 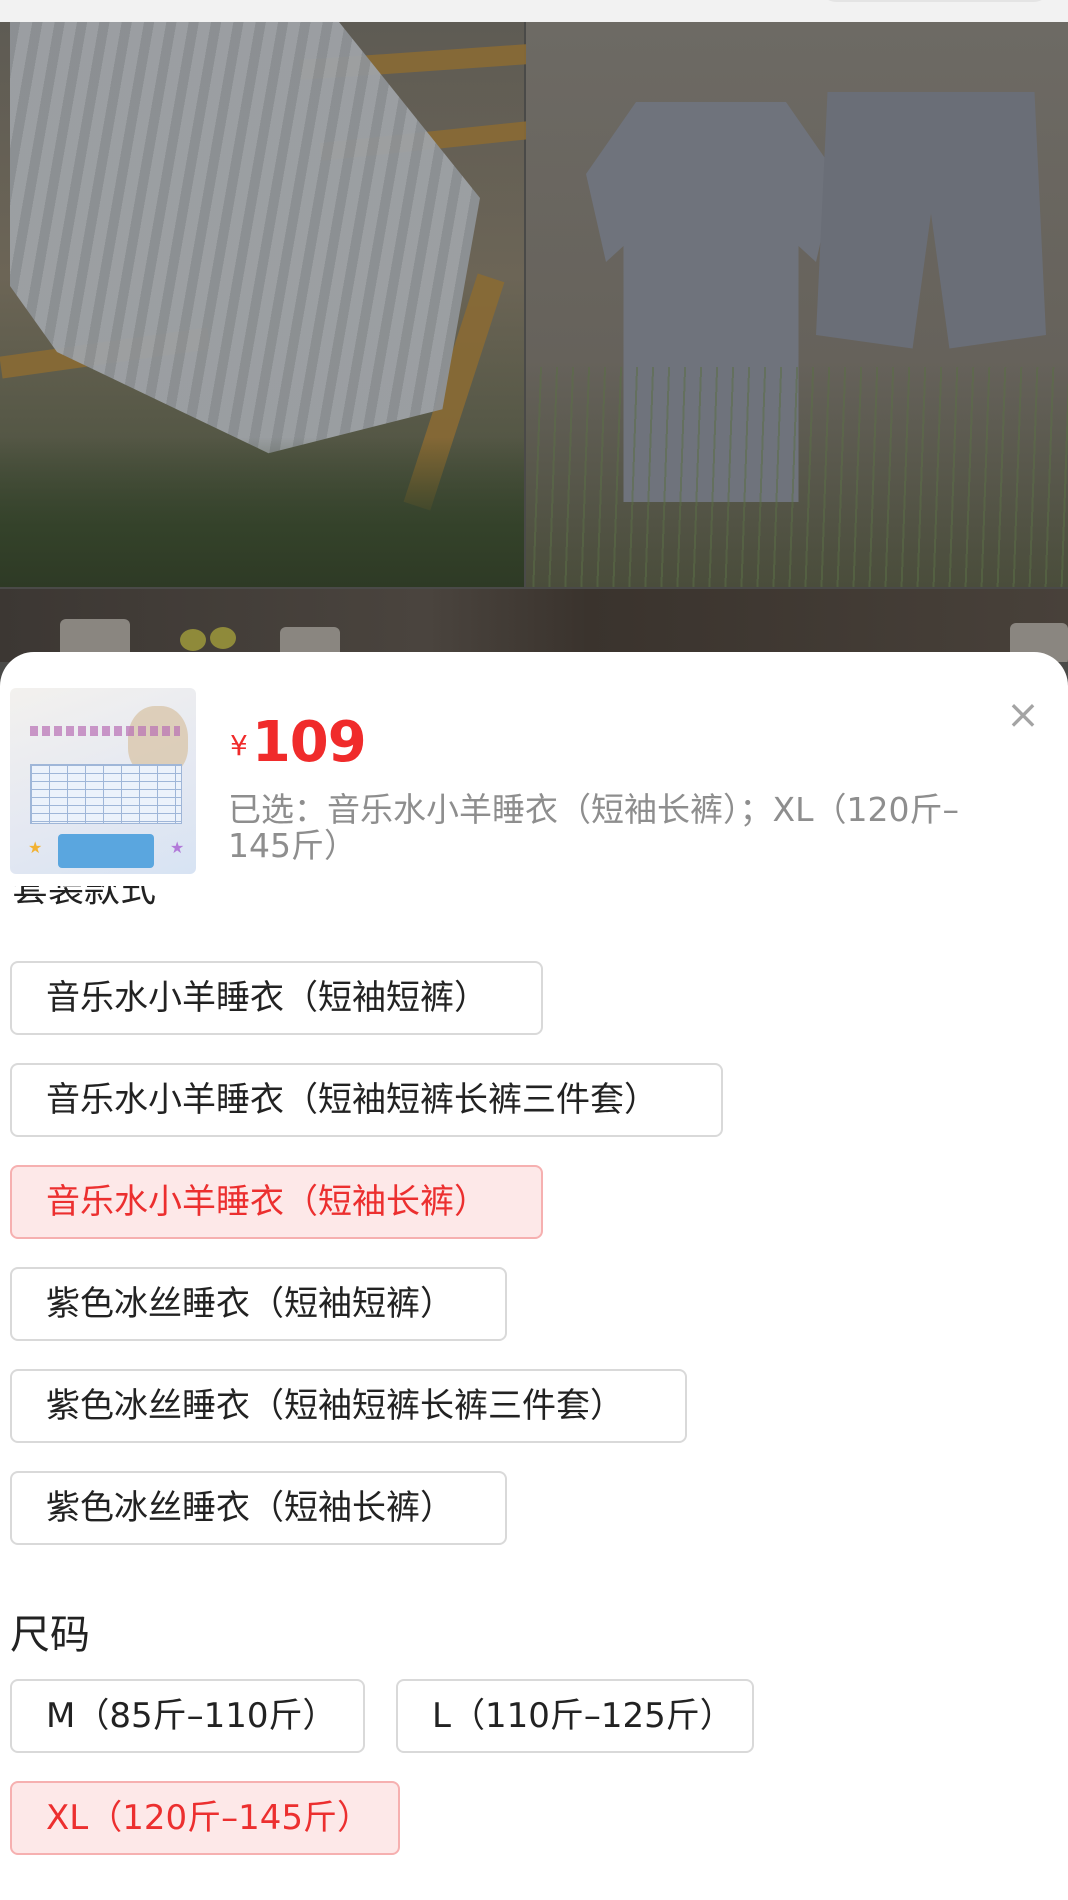 I want to click on style-option: 紫色冰丝睡衣（短袖短裤长裤三件套）, so click(x=348, y=1406).